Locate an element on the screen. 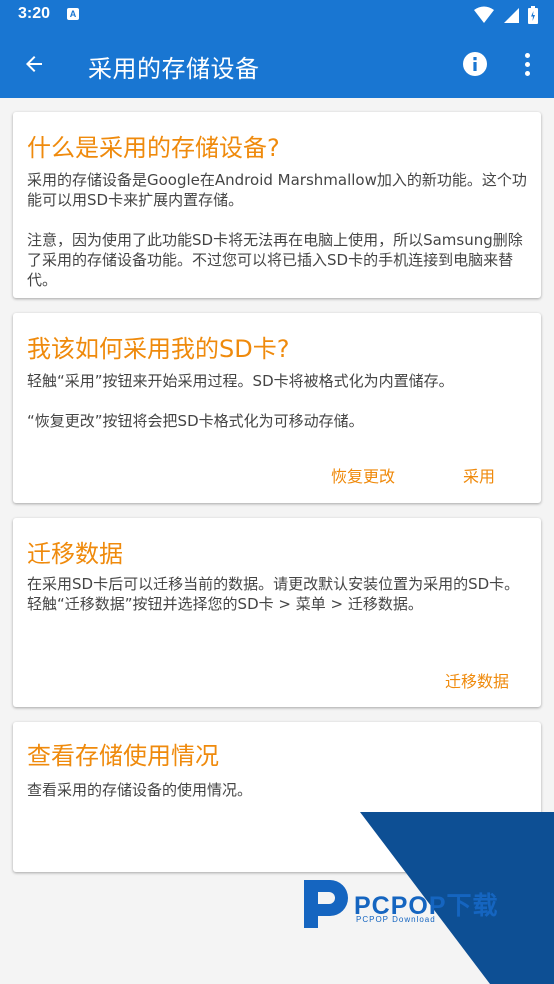 This screenshot has width=554, height=984. battery-icon is located at coordinates (533, 15).